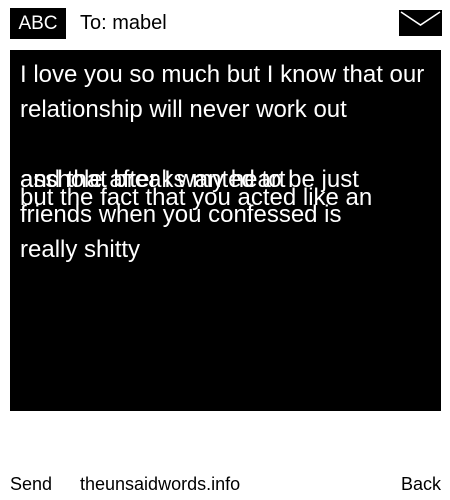 The width and height of the screenshot is (450, 500). I want to click on recipient-field: To: mabel, so click(123, 23).